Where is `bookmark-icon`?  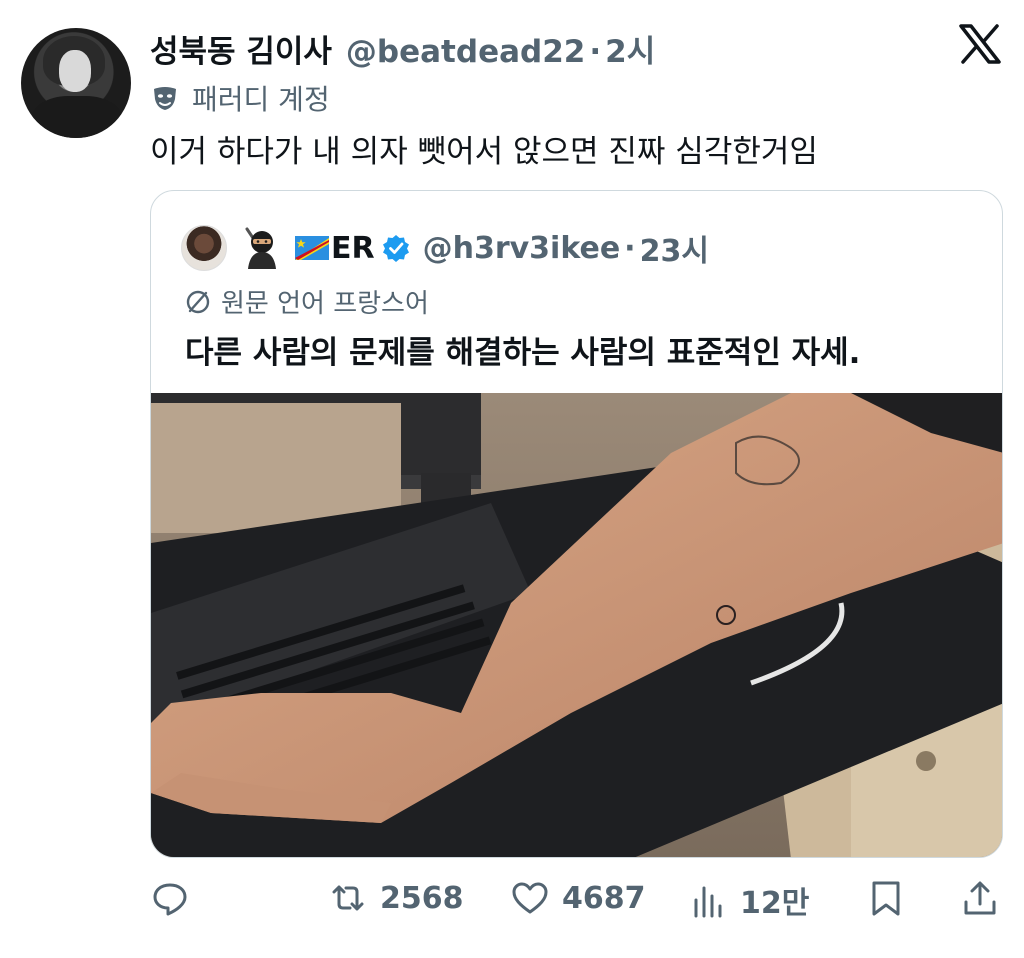
bookmark-icon is located at coordinates (886, 898).